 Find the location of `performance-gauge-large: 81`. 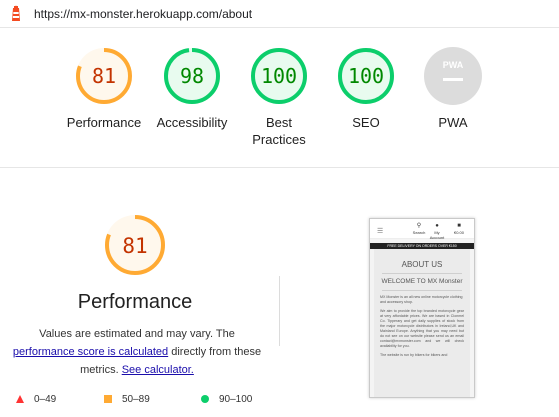

performance-gauge-large: 81 is located at coordinates (135, 247).